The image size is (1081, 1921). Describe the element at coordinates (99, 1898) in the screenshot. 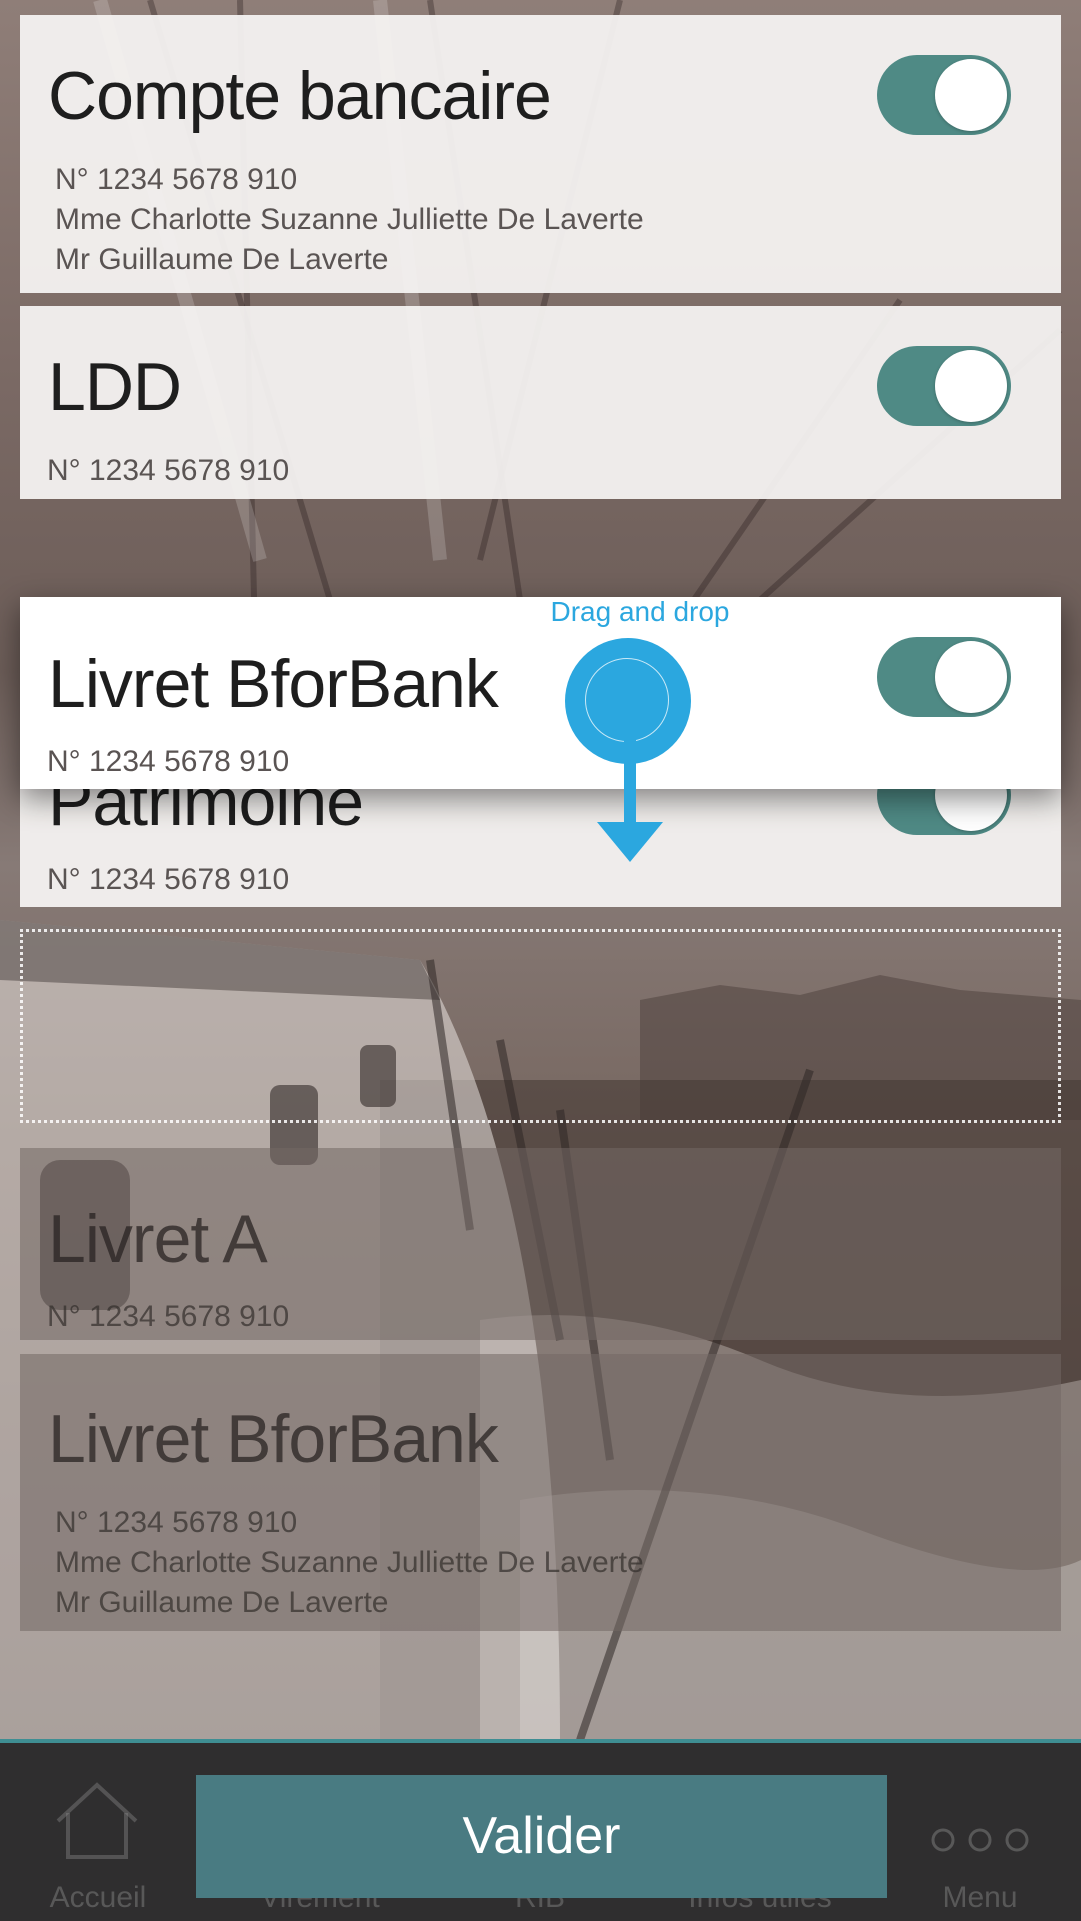

I see `nav-item-accueil: Accueil` at that location.